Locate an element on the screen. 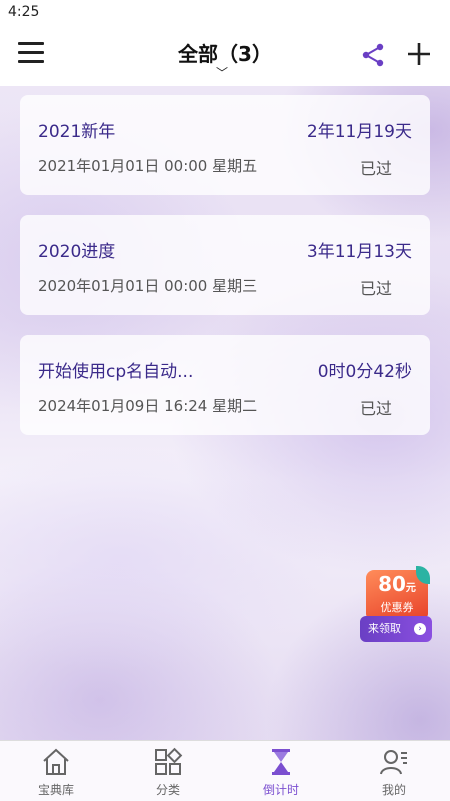 The width and height of the screenshot is (450, 801). page-title: 全部（3） is located at coordinates (225, 54).